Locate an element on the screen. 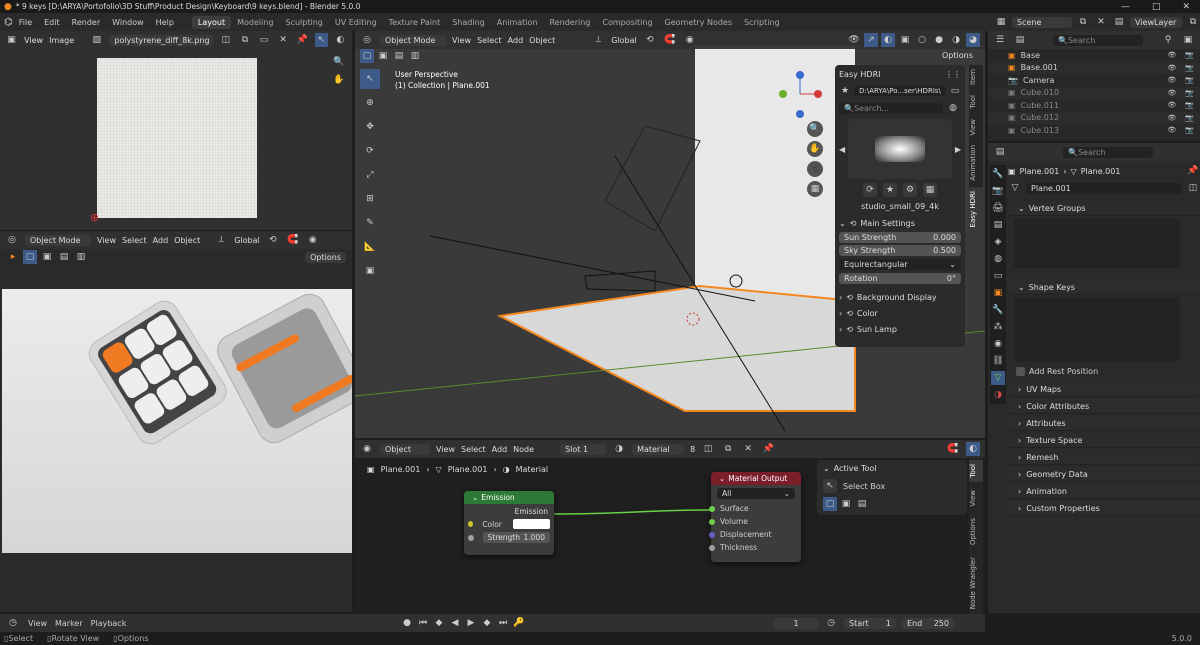  menu-file: File is located at coordinates (25, 22).